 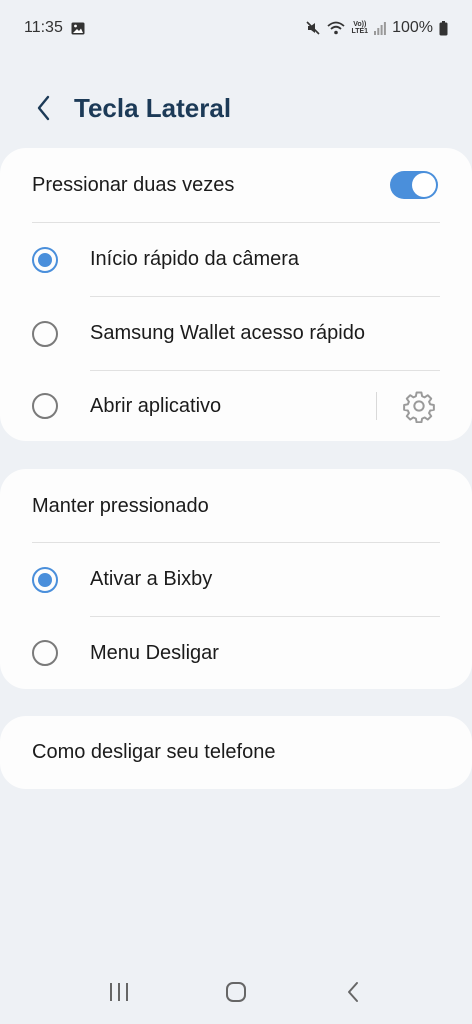 What do you see at coordinates (154, 652) in the screenshot?
I see `option-label: Menu Desligar` at bounding box center [154, 652].